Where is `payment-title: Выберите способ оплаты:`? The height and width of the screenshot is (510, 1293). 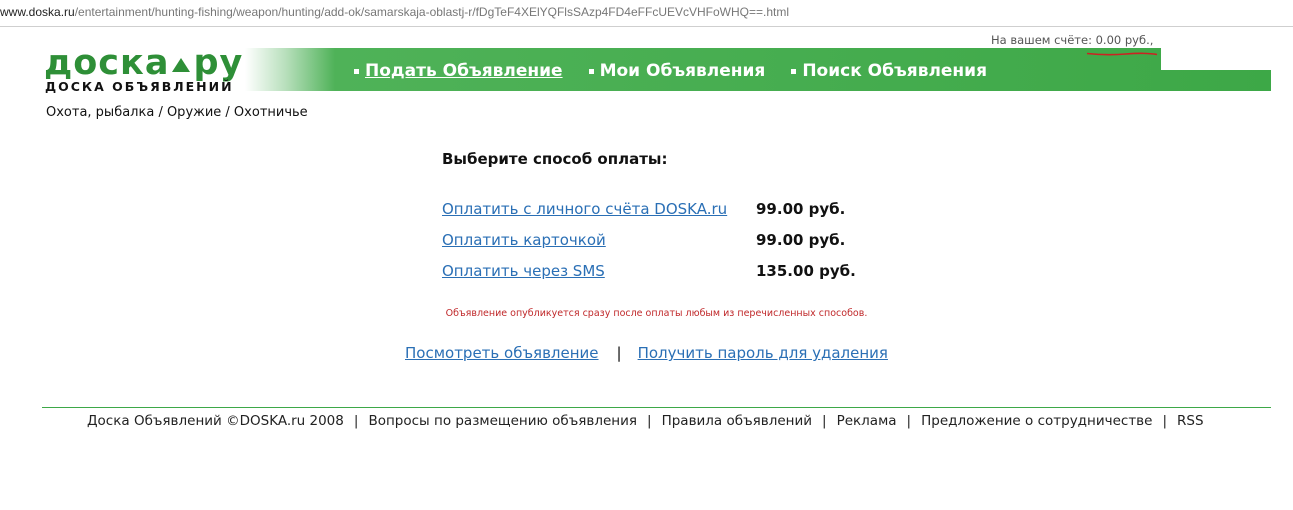 payment-title: Выберите способ оплаты: is located at coordinates (555, 159).